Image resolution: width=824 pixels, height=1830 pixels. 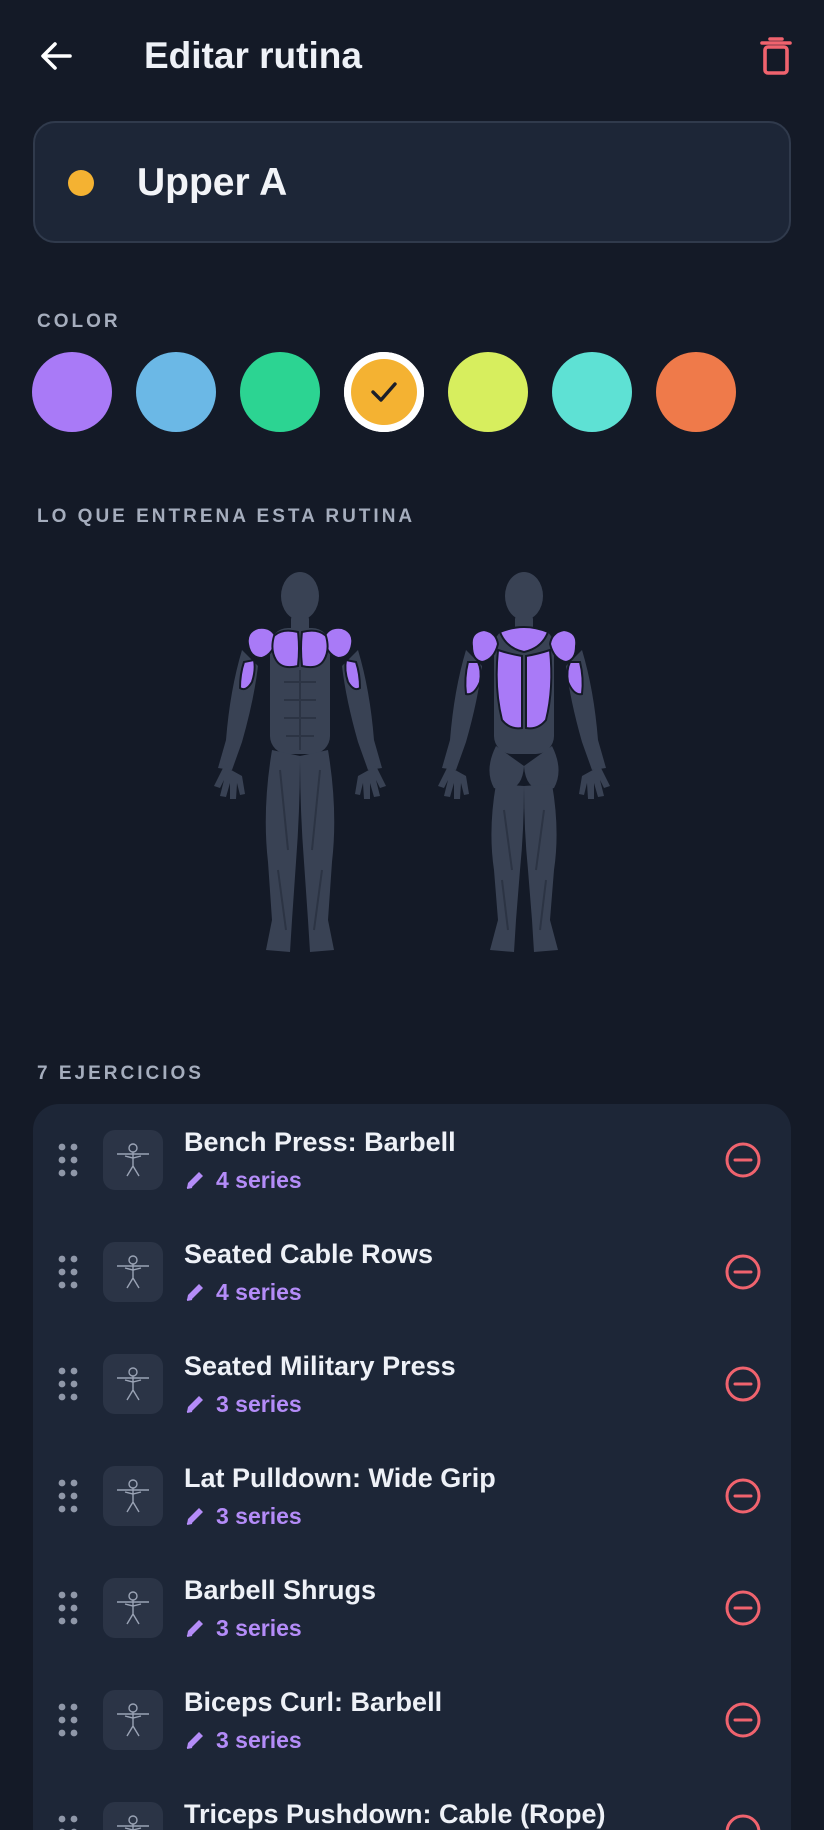 I want to click on front-body-figure, so click(x=300, y=762).